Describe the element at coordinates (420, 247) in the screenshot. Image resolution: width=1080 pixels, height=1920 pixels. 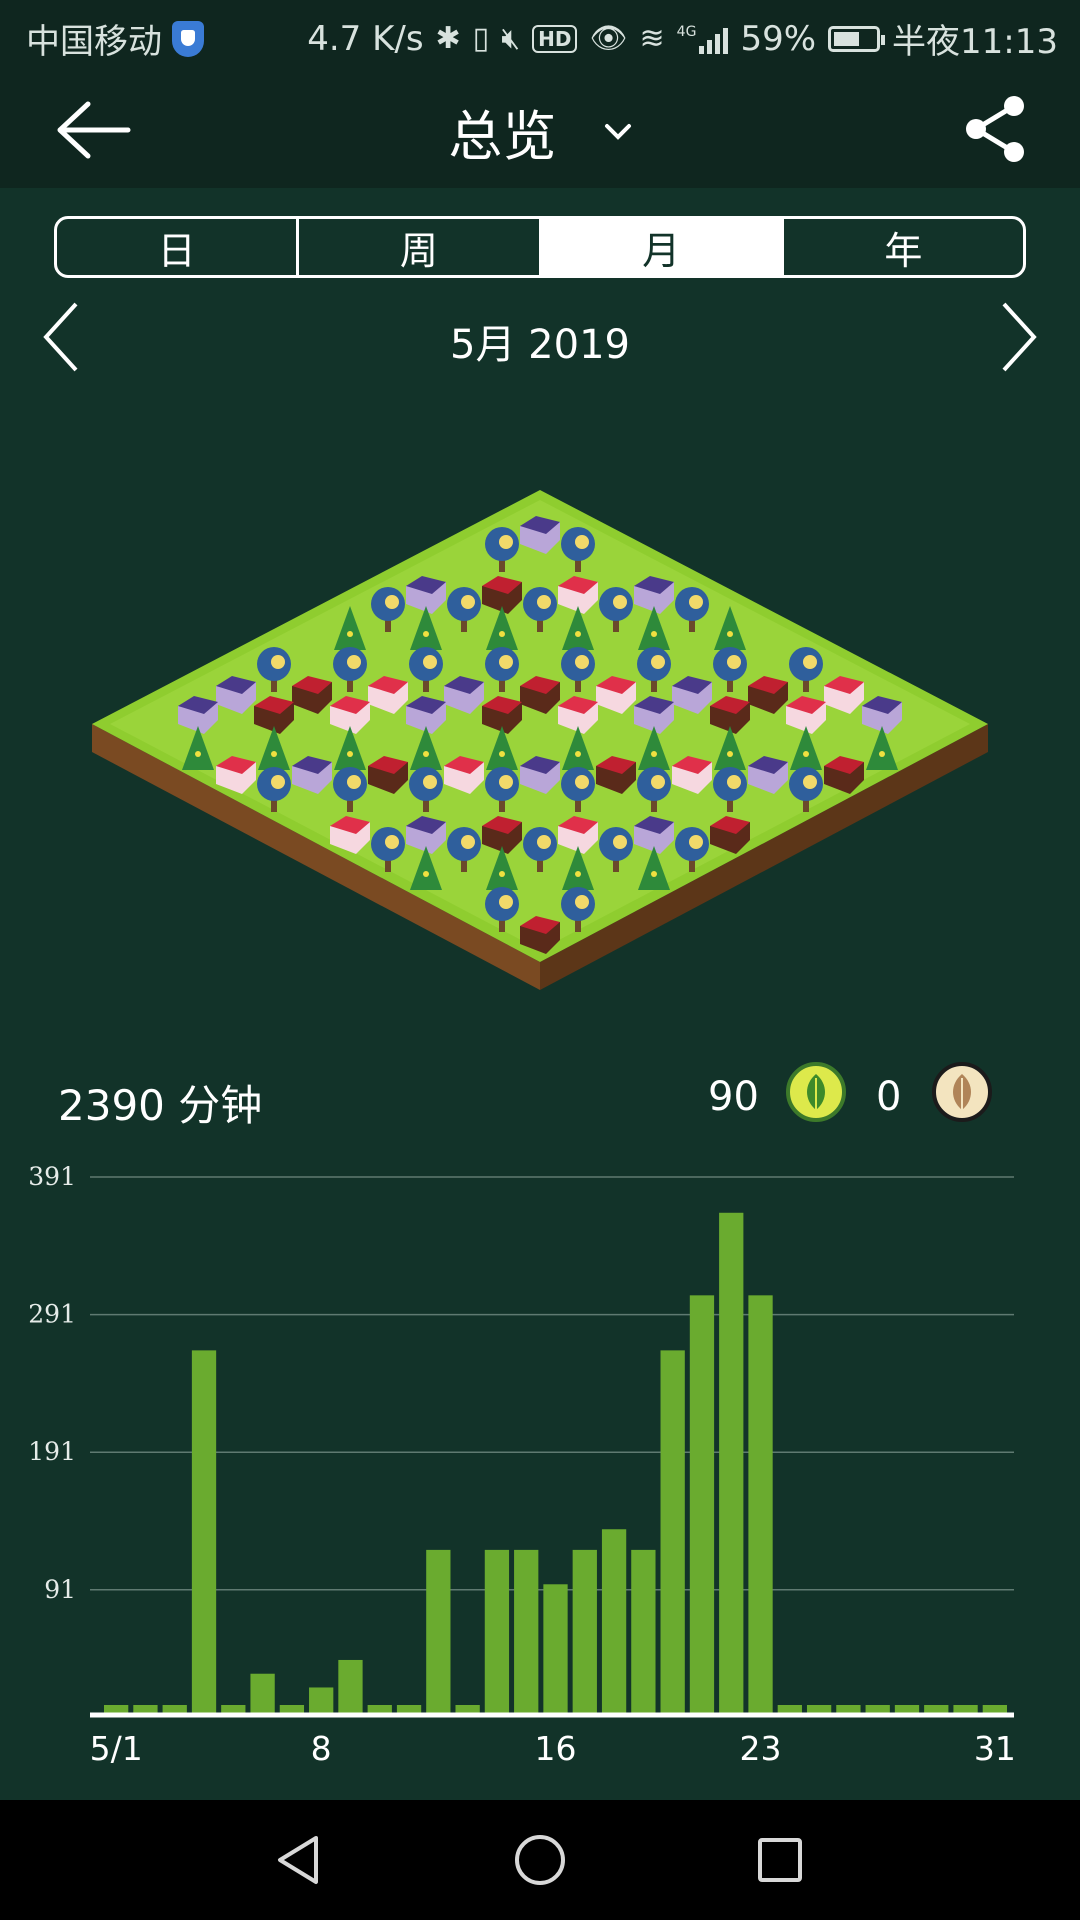
I see `tab-week: 周` at that location.